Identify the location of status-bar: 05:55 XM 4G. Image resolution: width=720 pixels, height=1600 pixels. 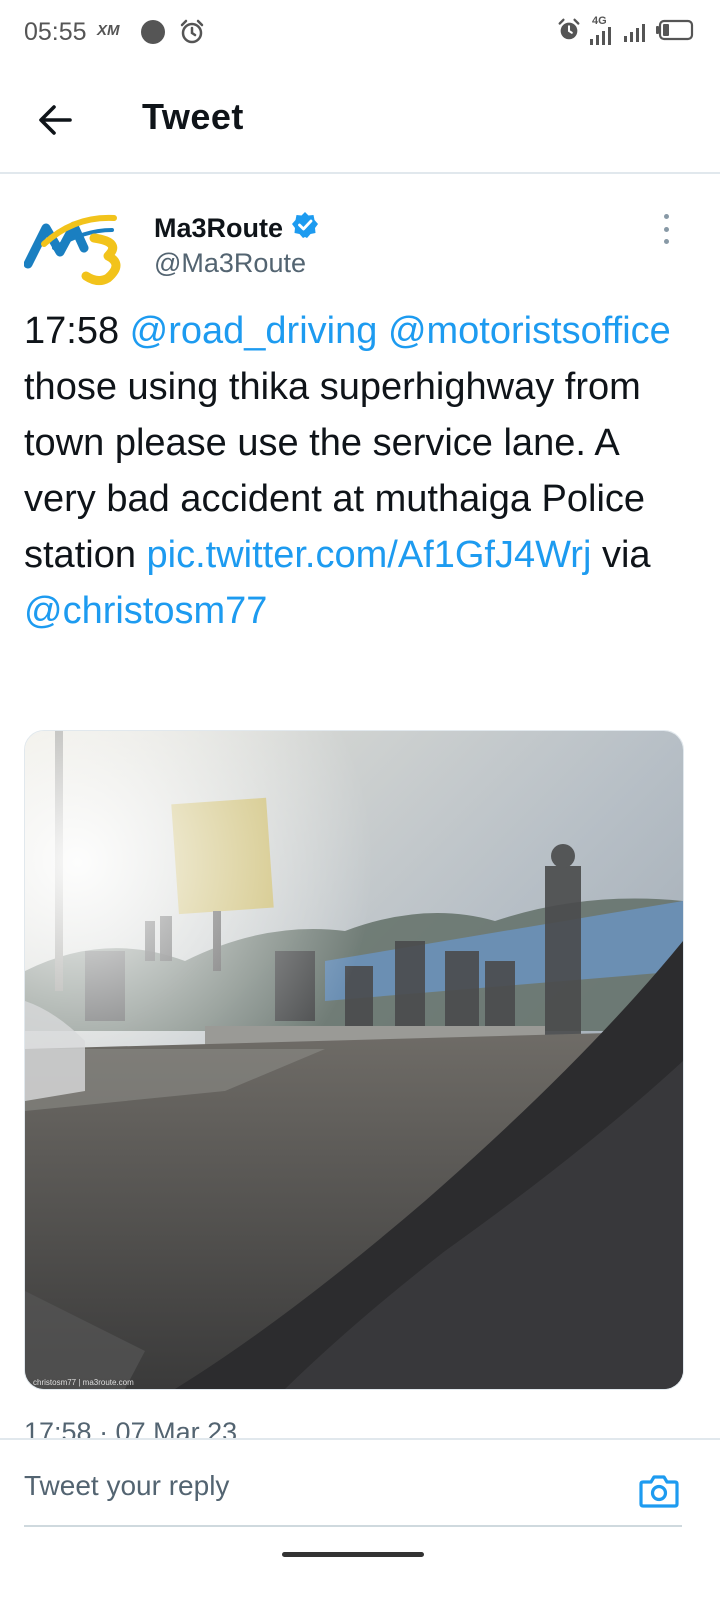
(360, 32).